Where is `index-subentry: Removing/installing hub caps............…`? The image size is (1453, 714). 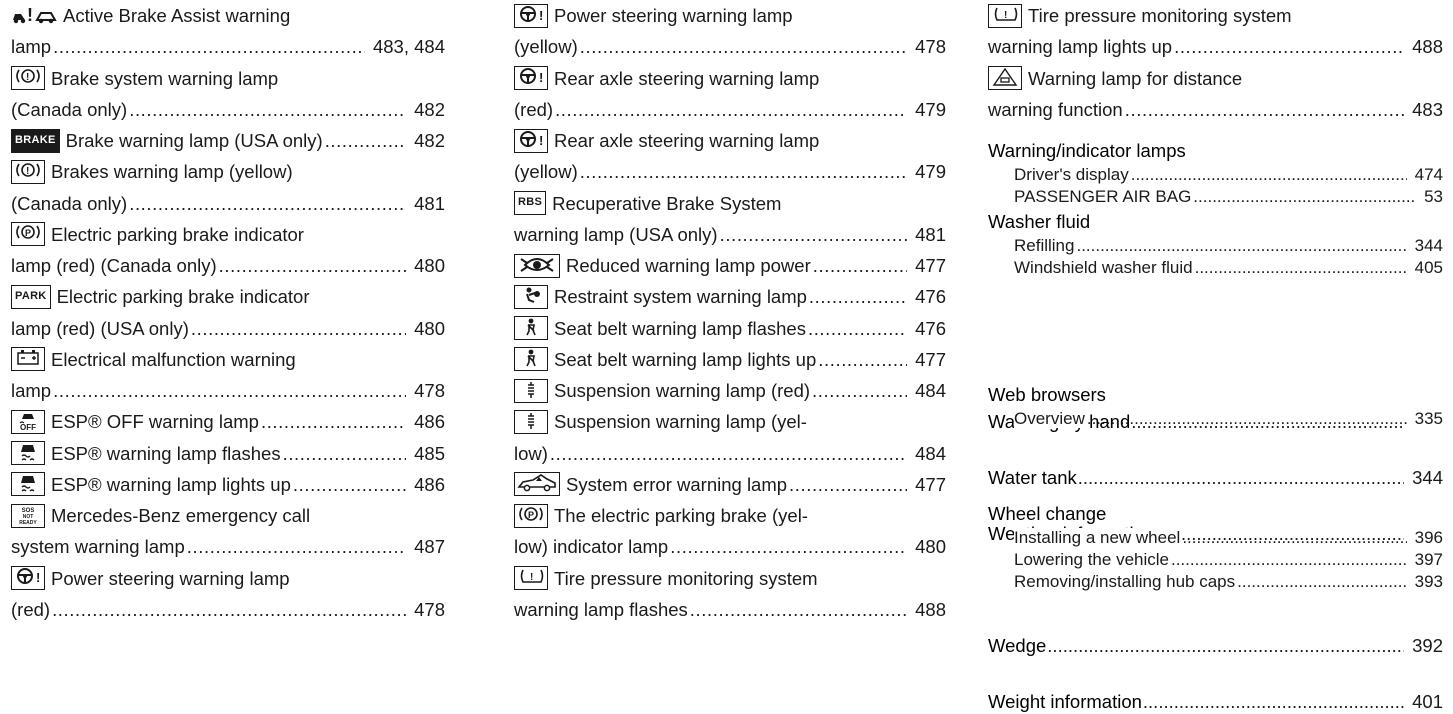 index-subentry: Removing/installing hub caps............… is located at coordinates (1228, 582).